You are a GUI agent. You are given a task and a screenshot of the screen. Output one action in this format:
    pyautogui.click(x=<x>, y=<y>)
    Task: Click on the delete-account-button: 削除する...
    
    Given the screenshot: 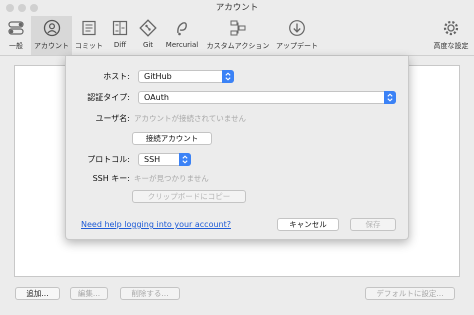 What is the action you would take?
    pyautogui.click(x=150, y=293)
    